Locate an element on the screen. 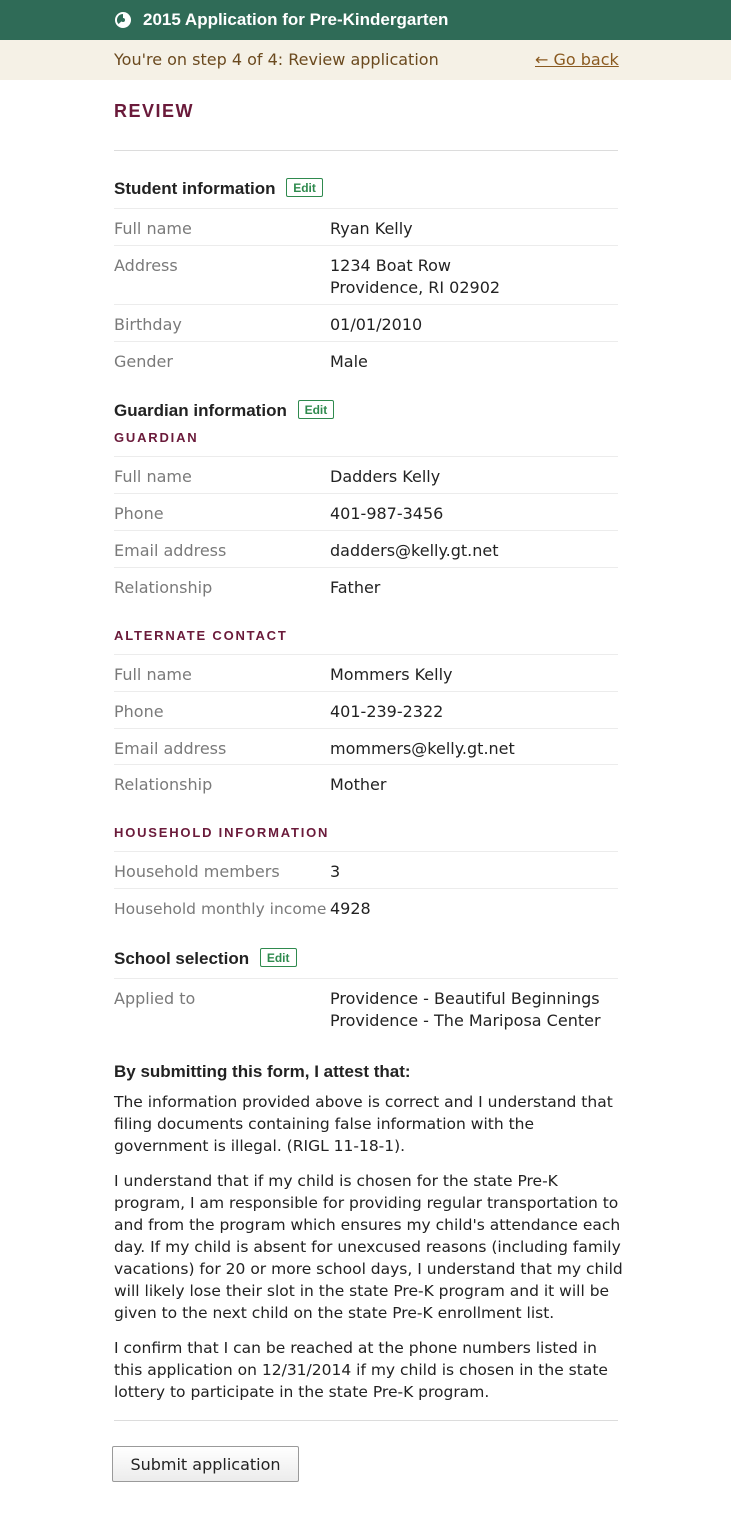 The image size is (731, 1518). field-value: Dadders Kelly is located at coordinates (385, 476).